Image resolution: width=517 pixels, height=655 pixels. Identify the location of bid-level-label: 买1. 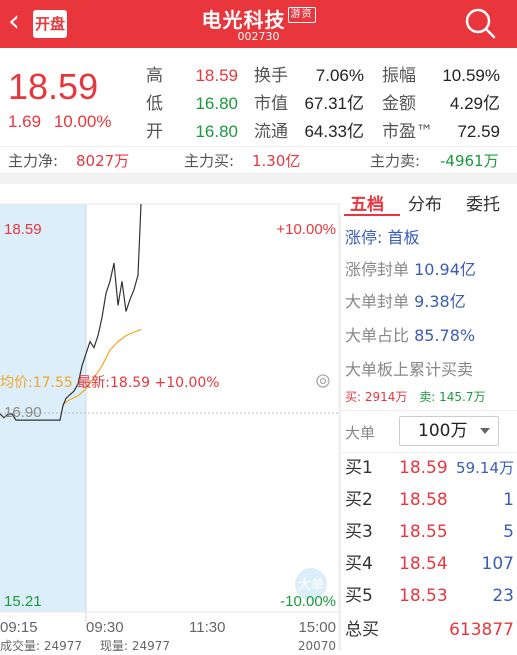
(359, 468).